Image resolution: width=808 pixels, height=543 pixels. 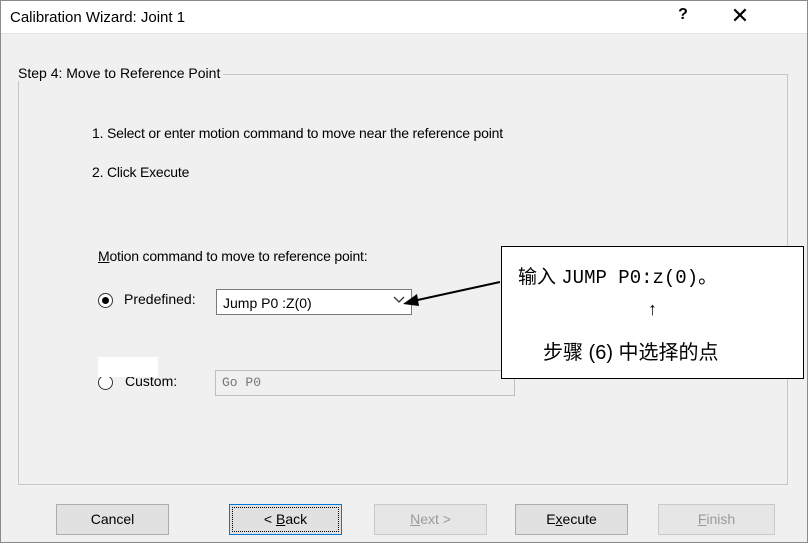 I want to click on back-button: < Back, so click(x=285, y=519).